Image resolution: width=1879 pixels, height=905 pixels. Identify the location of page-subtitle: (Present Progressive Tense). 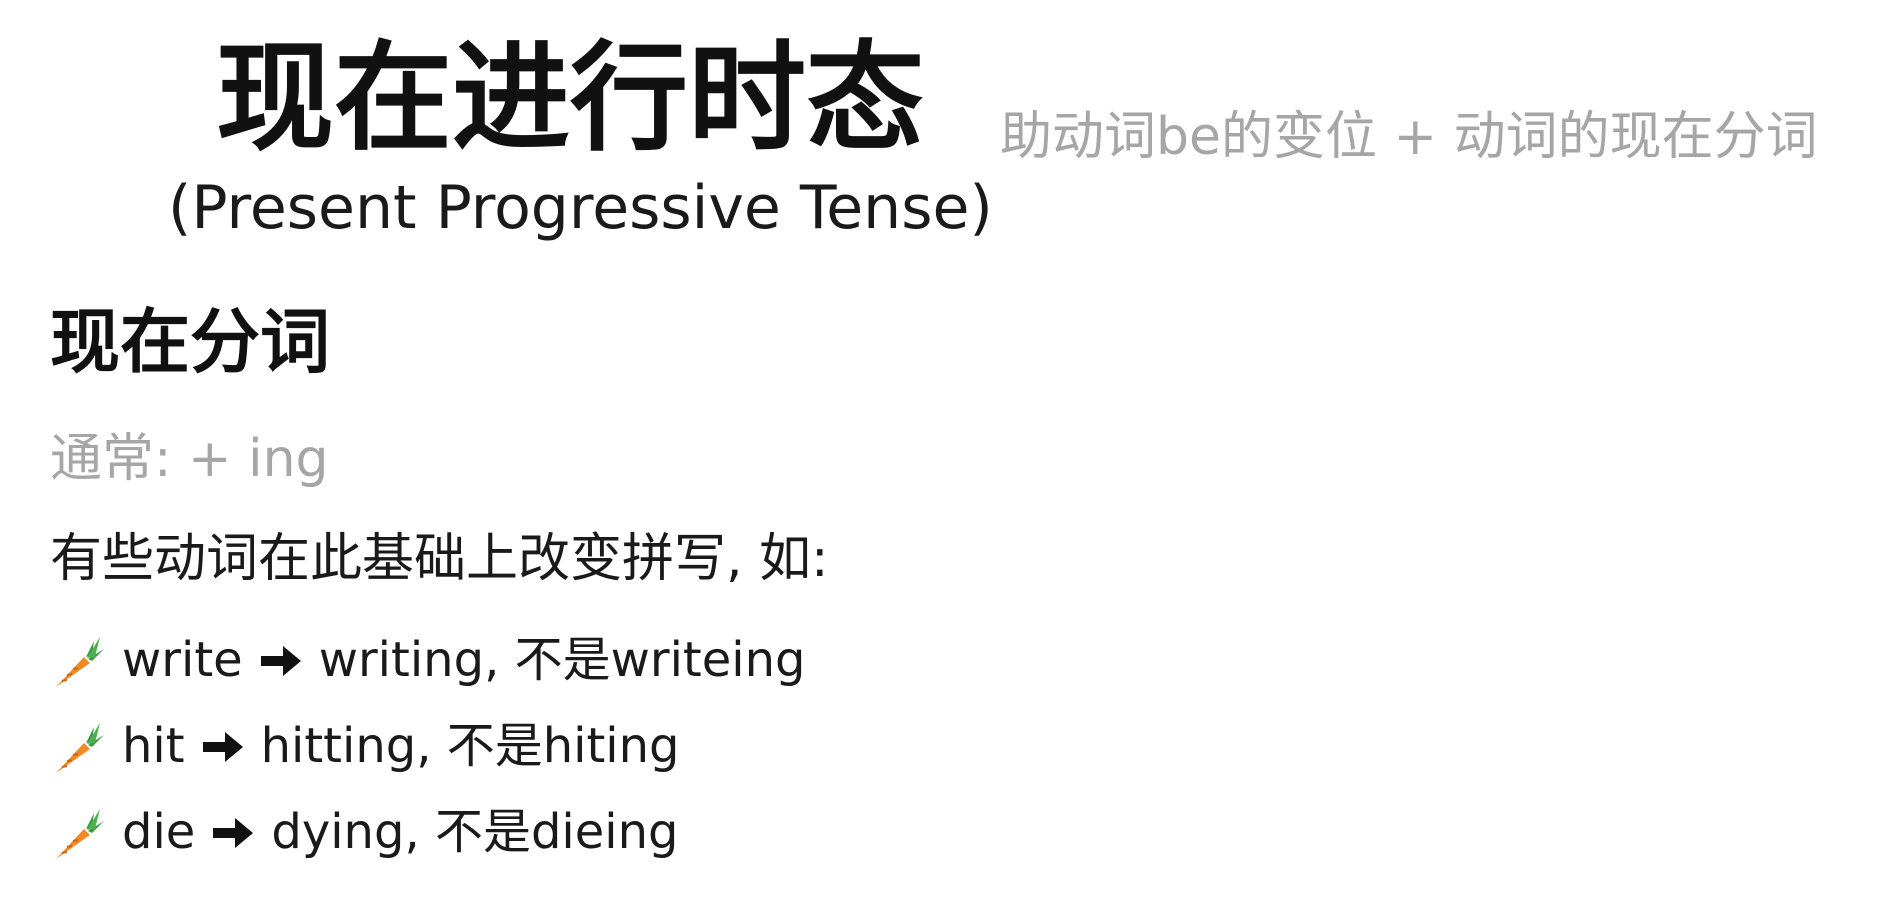
(580, 208).